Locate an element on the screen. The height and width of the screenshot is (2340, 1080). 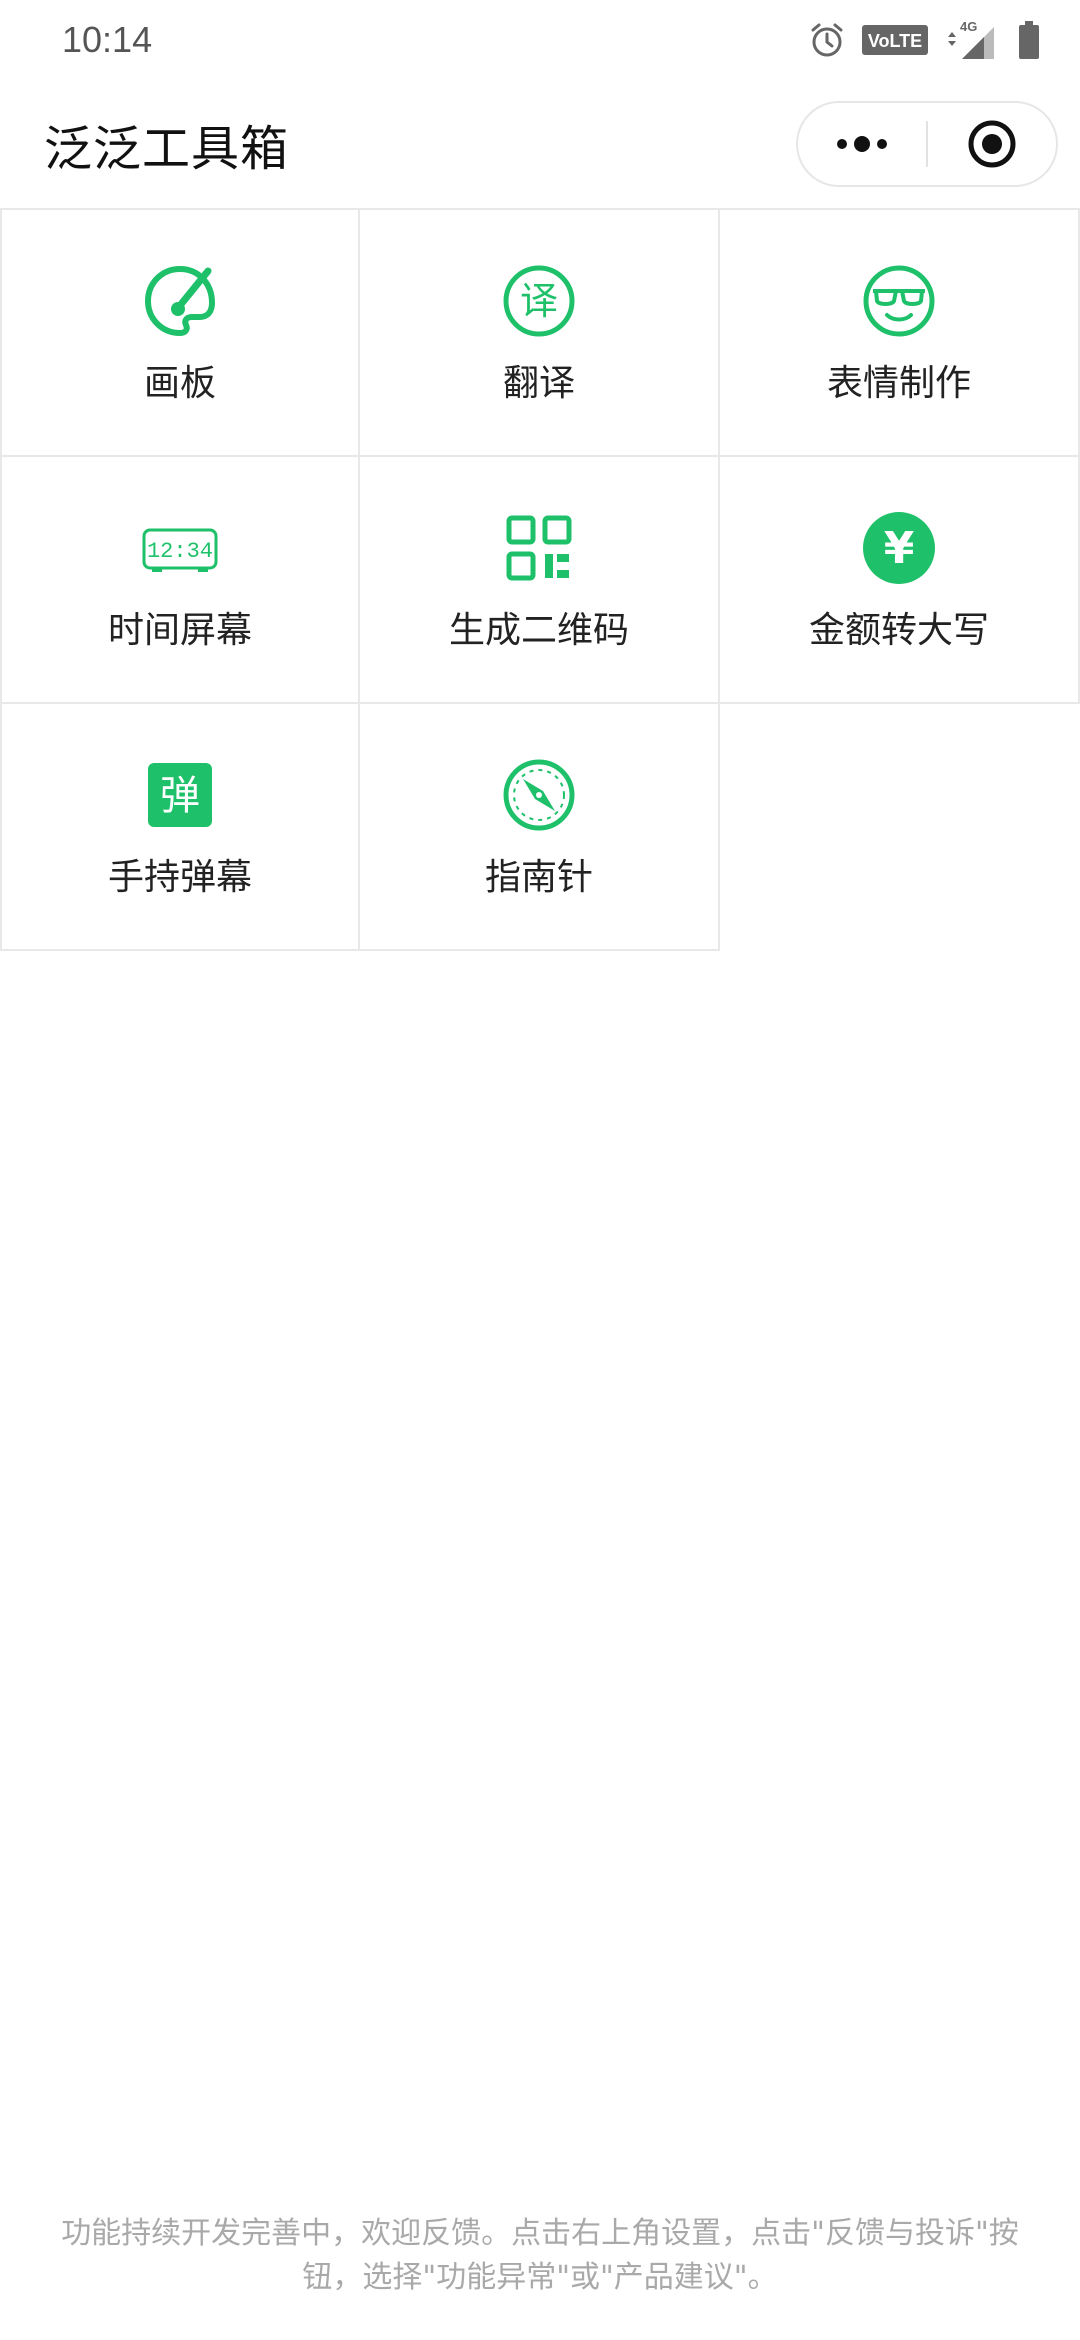
close-button is located at coordinates (992, 144).